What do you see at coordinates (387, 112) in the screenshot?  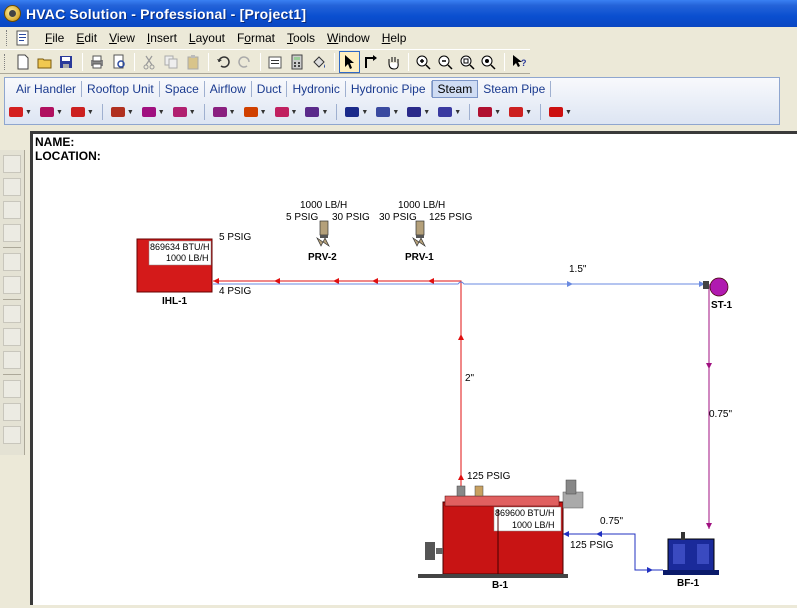 I see `equipment-tool-12-icon: ▼` at bounding box center [387, 112].